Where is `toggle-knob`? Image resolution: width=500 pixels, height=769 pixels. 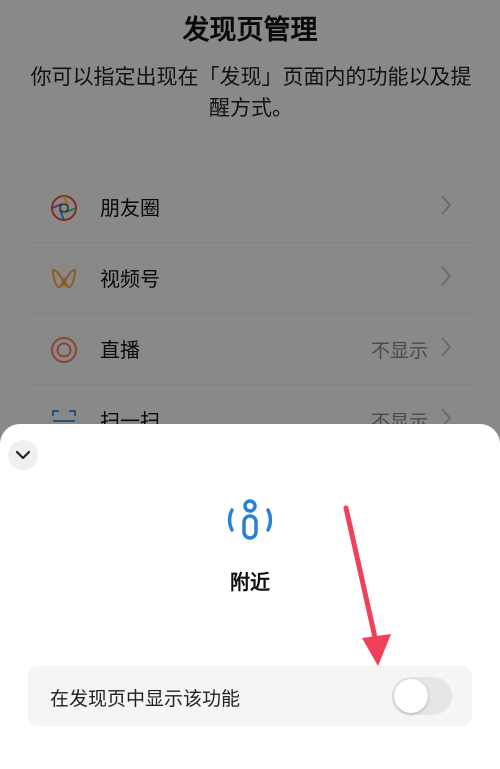
toggle-knob is located at coordinates (411, 696).